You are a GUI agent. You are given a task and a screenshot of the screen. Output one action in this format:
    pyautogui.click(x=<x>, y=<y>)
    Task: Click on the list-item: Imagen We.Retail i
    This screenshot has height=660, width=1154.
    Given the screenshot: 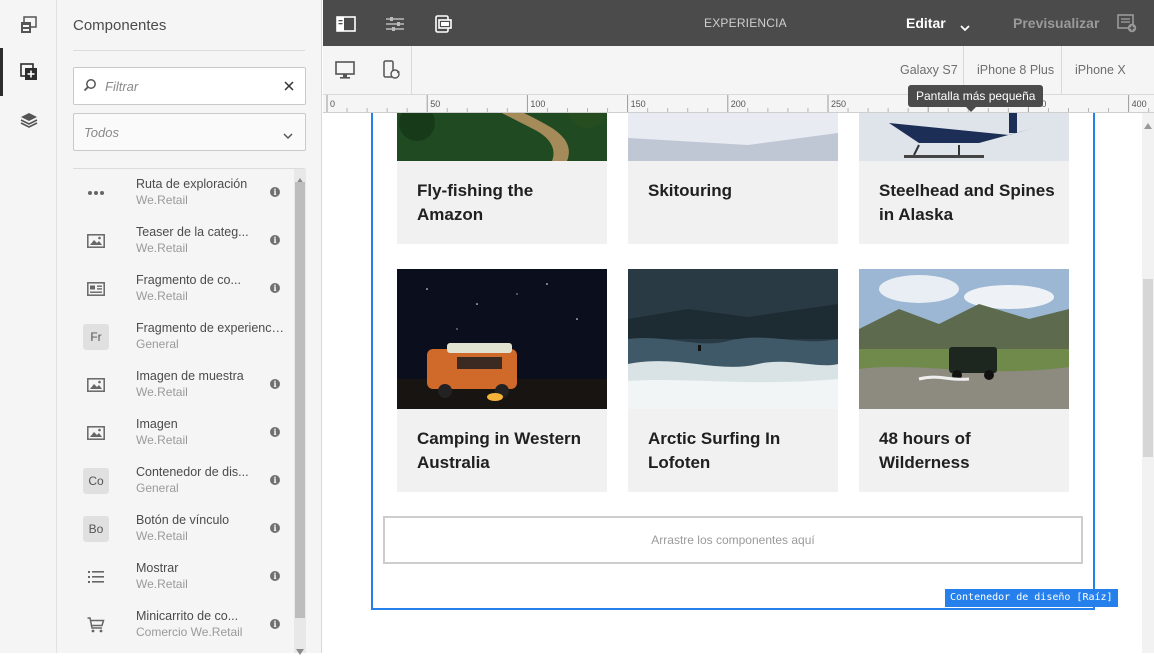 What is the action you would take?
    pyautogui.click(x=184, y=433)
    